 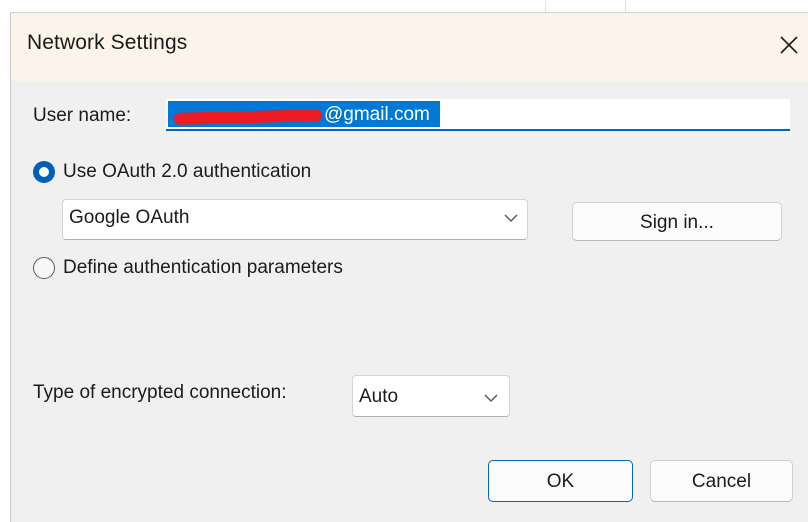 I want to click on ok-button: OK, so click(x=560, y=481).